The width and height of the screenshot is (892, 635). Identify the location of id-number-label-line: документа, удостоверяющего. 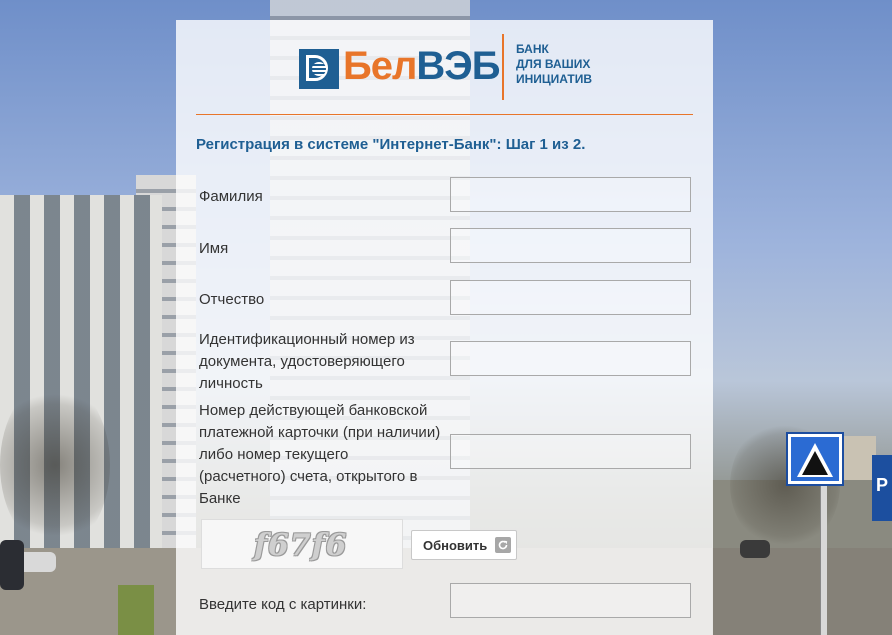
(302, 361).